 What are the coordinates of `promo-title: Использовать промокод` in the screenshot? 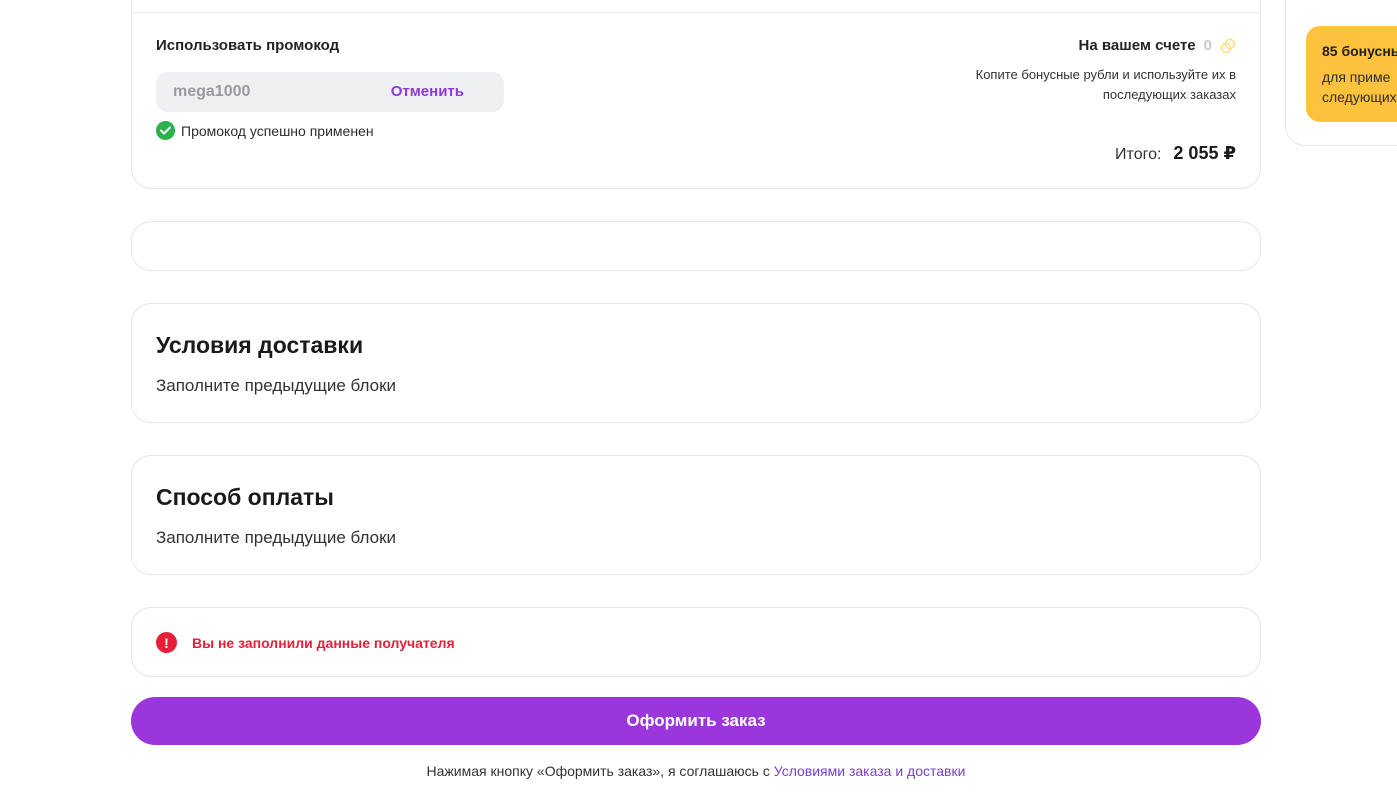 It's located at (248, 45).